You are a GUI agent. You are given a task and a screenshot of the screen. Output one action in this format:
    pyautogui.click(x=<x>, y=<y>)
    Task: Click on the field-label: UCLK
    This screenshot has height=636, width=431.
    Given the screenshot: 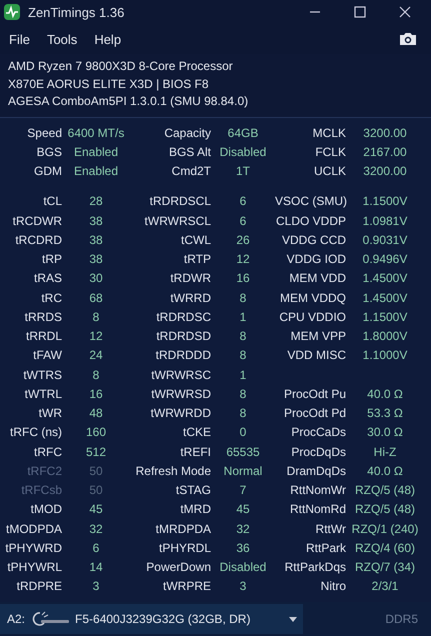 What is the action you would take?
    pyautogui.click(x=329, y=171)
    